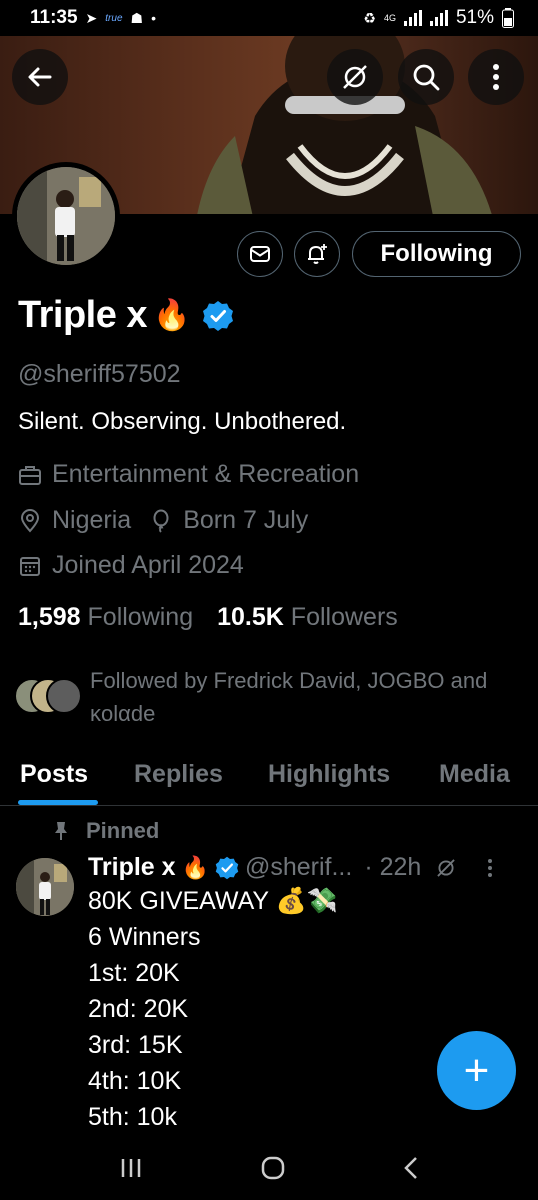 This screenshot has height=1200, width=538. What do you see at coordinates (273, 1168) in the screenshot?
I see `home-icon` at bounding box center [273, 1168].